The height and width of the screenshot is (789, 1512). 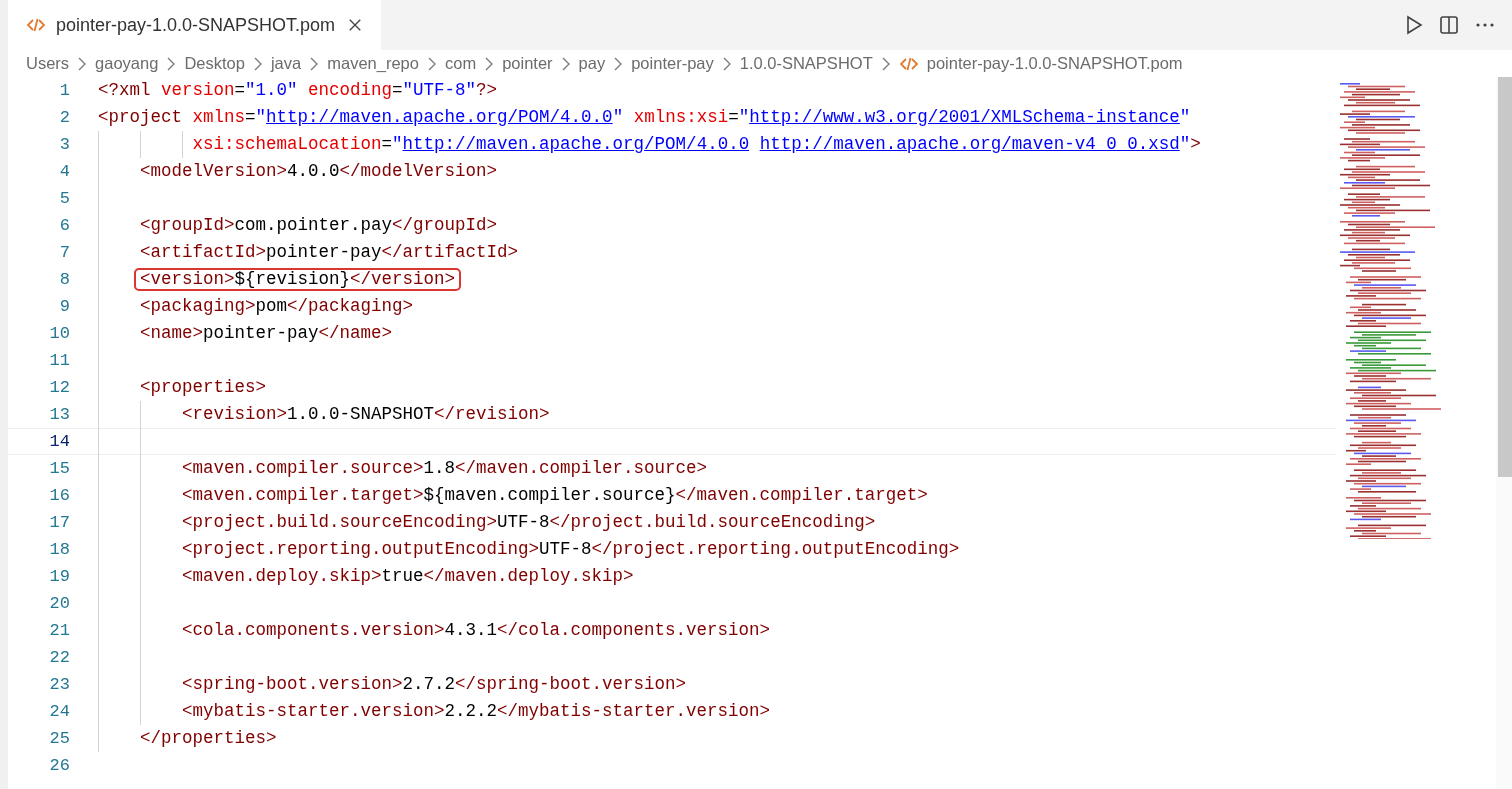 I want to click on code-line: </properties>, so click(x=208, y=738).